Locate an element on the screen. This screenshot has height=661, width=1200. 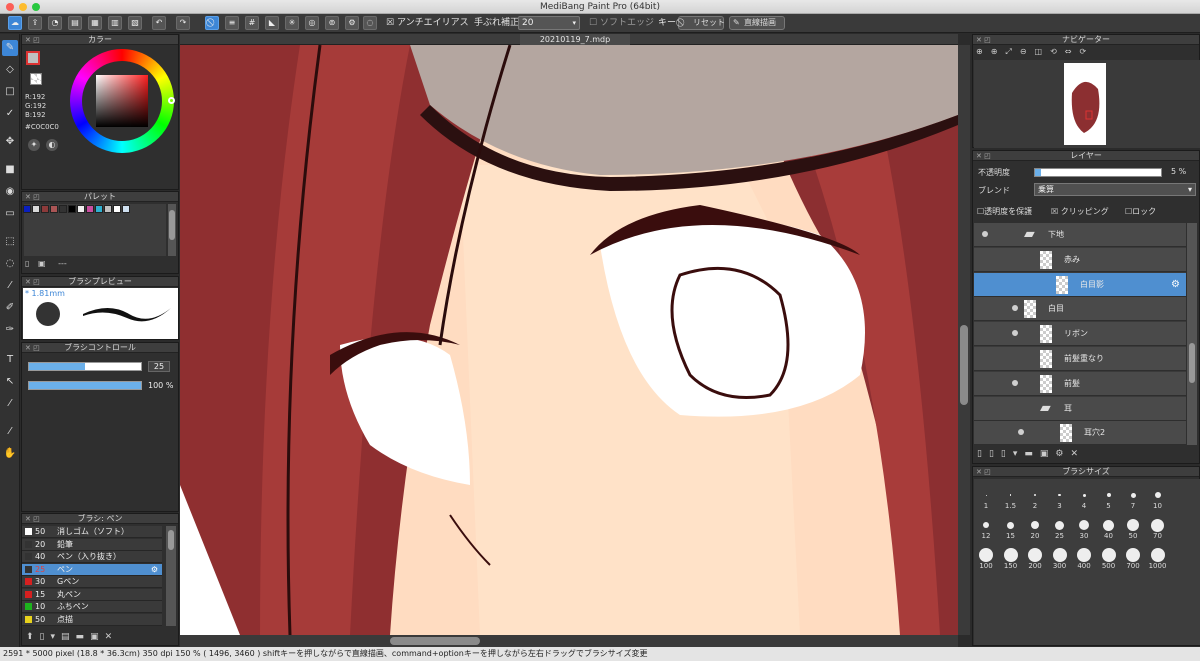
snap-off-icon: ⃠ is located at coordinates (212, 23).